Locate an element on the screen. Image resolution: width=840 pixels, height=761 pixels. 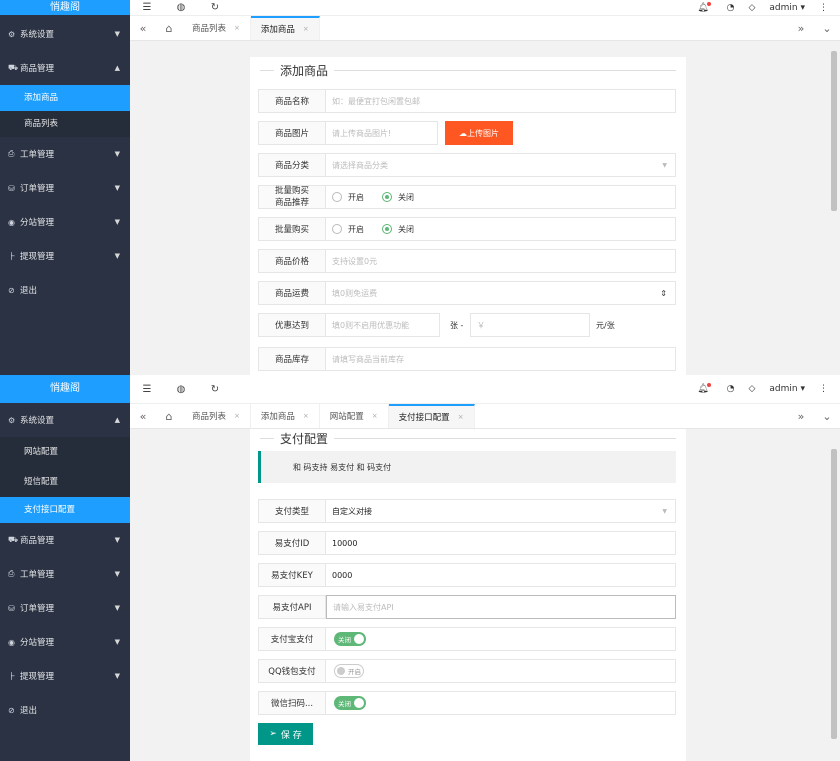
shipping-input: 填0则免运费 ⇕ is located at coordinates (501, 293).